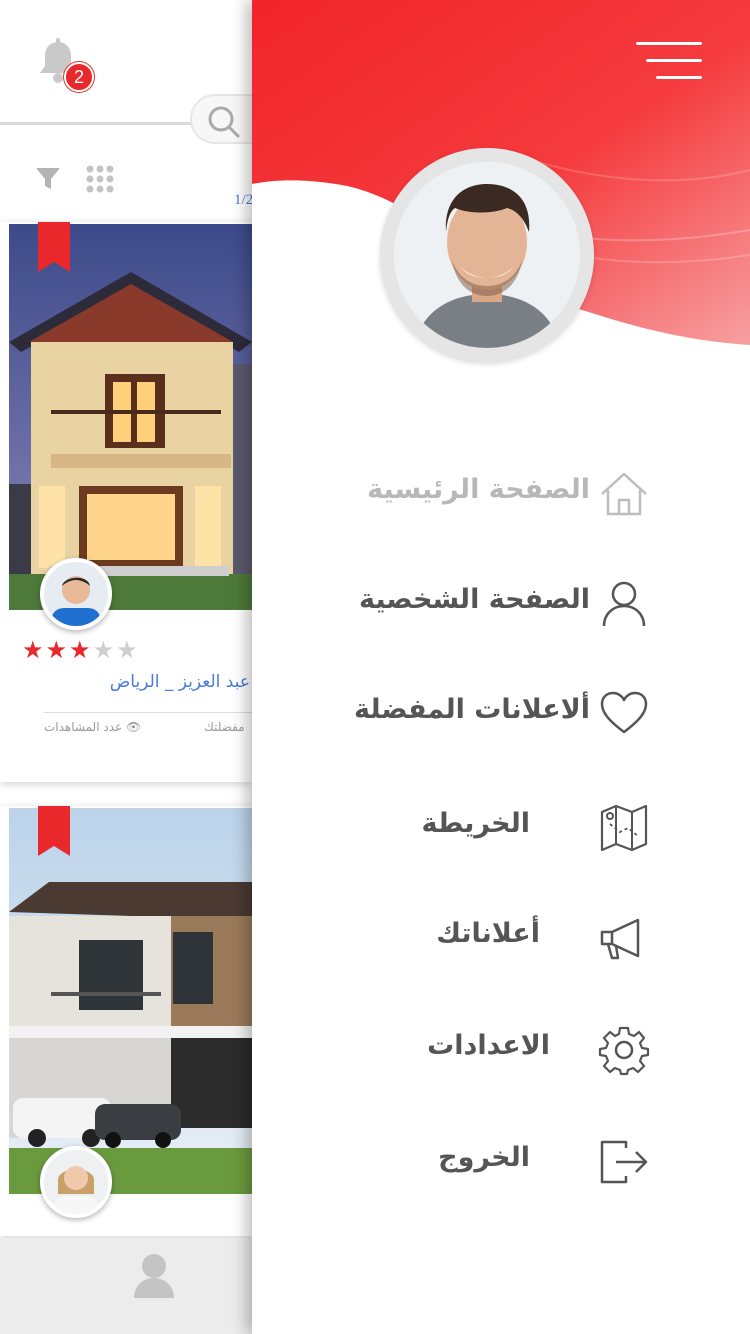 This screenshot has height=1334, width=750. Describe the element at coordinates (624, 828) in the screenshot. I see `map-icon` at that location.